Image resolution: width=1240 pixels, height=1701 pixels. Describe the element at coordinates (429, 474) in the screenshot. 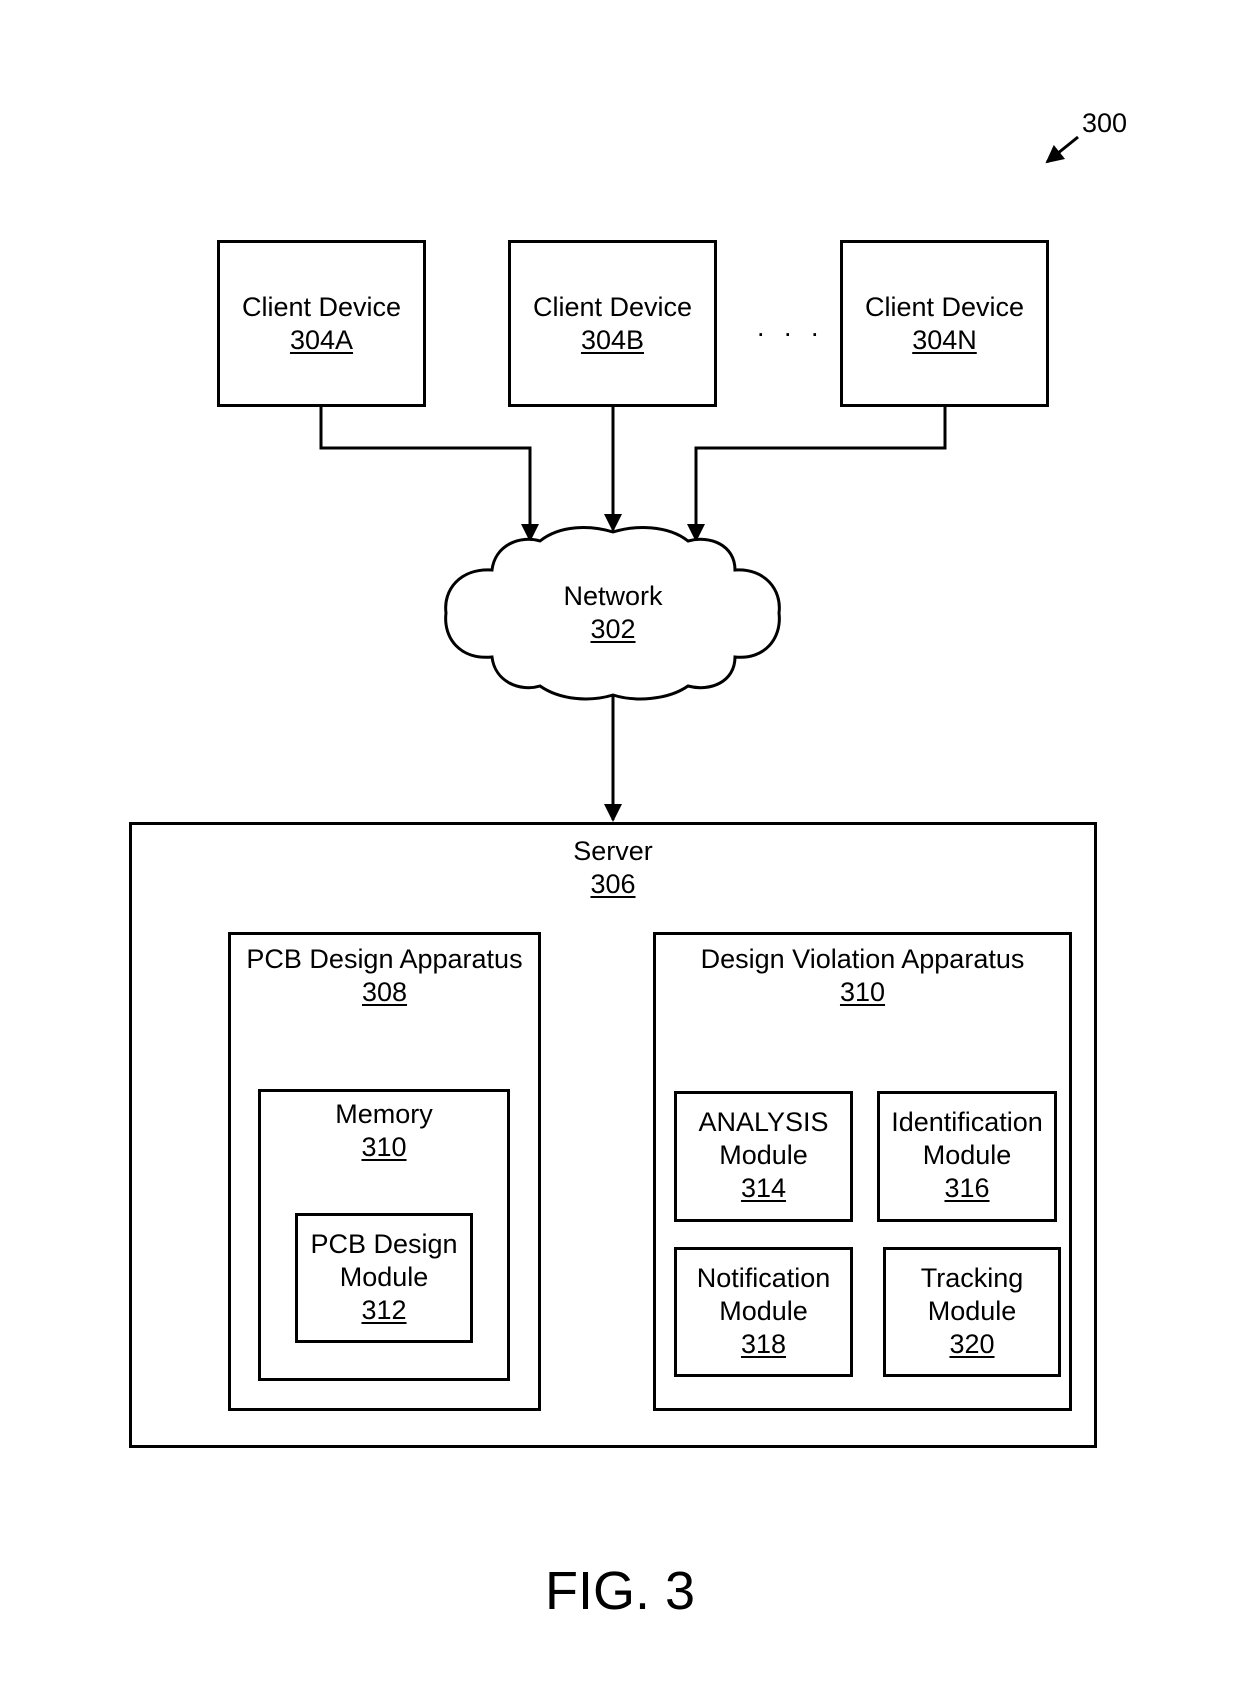

I see `connector-client-a-to-network` at that location.